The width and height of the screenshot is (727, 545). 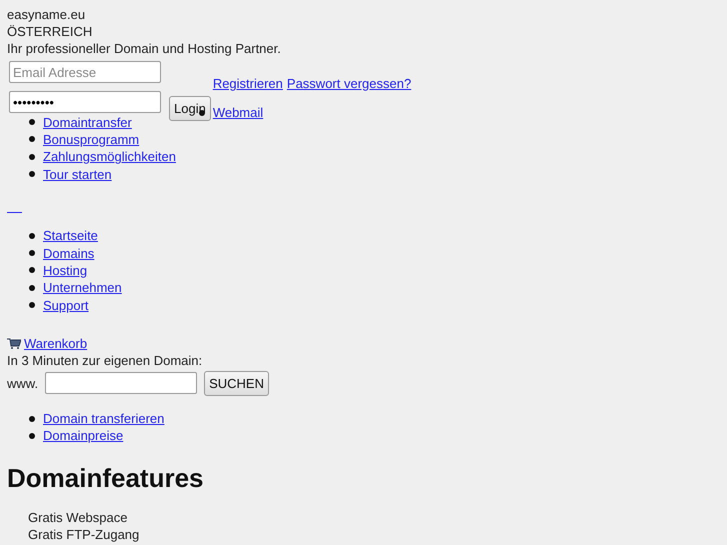 What do you see at coordinates (70, 235) in the screenshot?
I see `nav-link: Startseite` at bounding box center [70, 235].